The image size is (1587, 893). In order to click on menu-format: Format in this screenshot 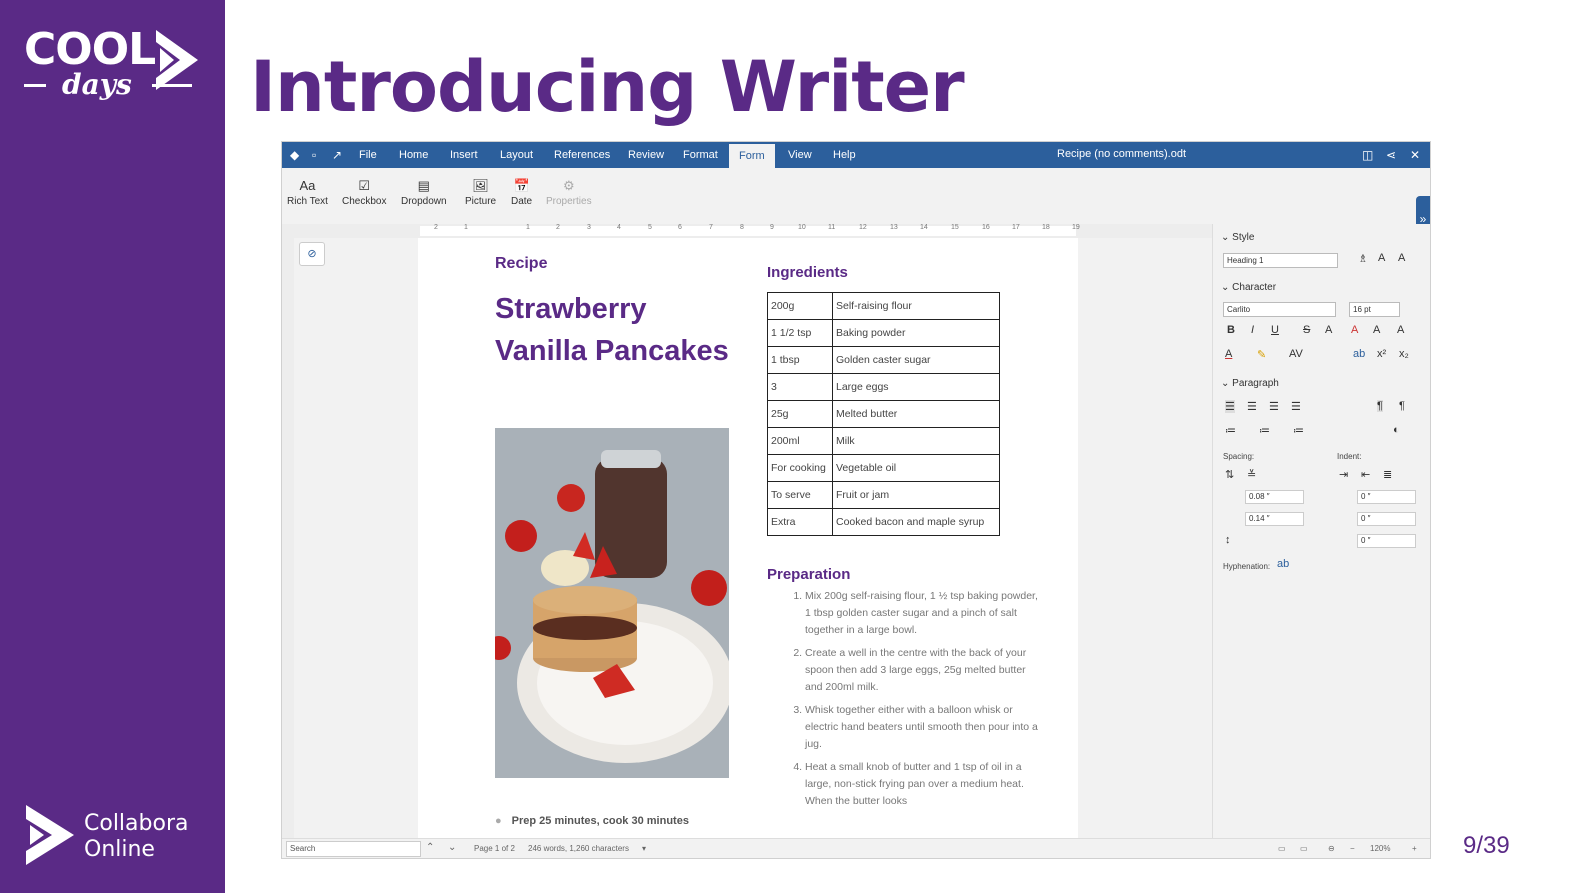, I will do `click(700, 155)`.